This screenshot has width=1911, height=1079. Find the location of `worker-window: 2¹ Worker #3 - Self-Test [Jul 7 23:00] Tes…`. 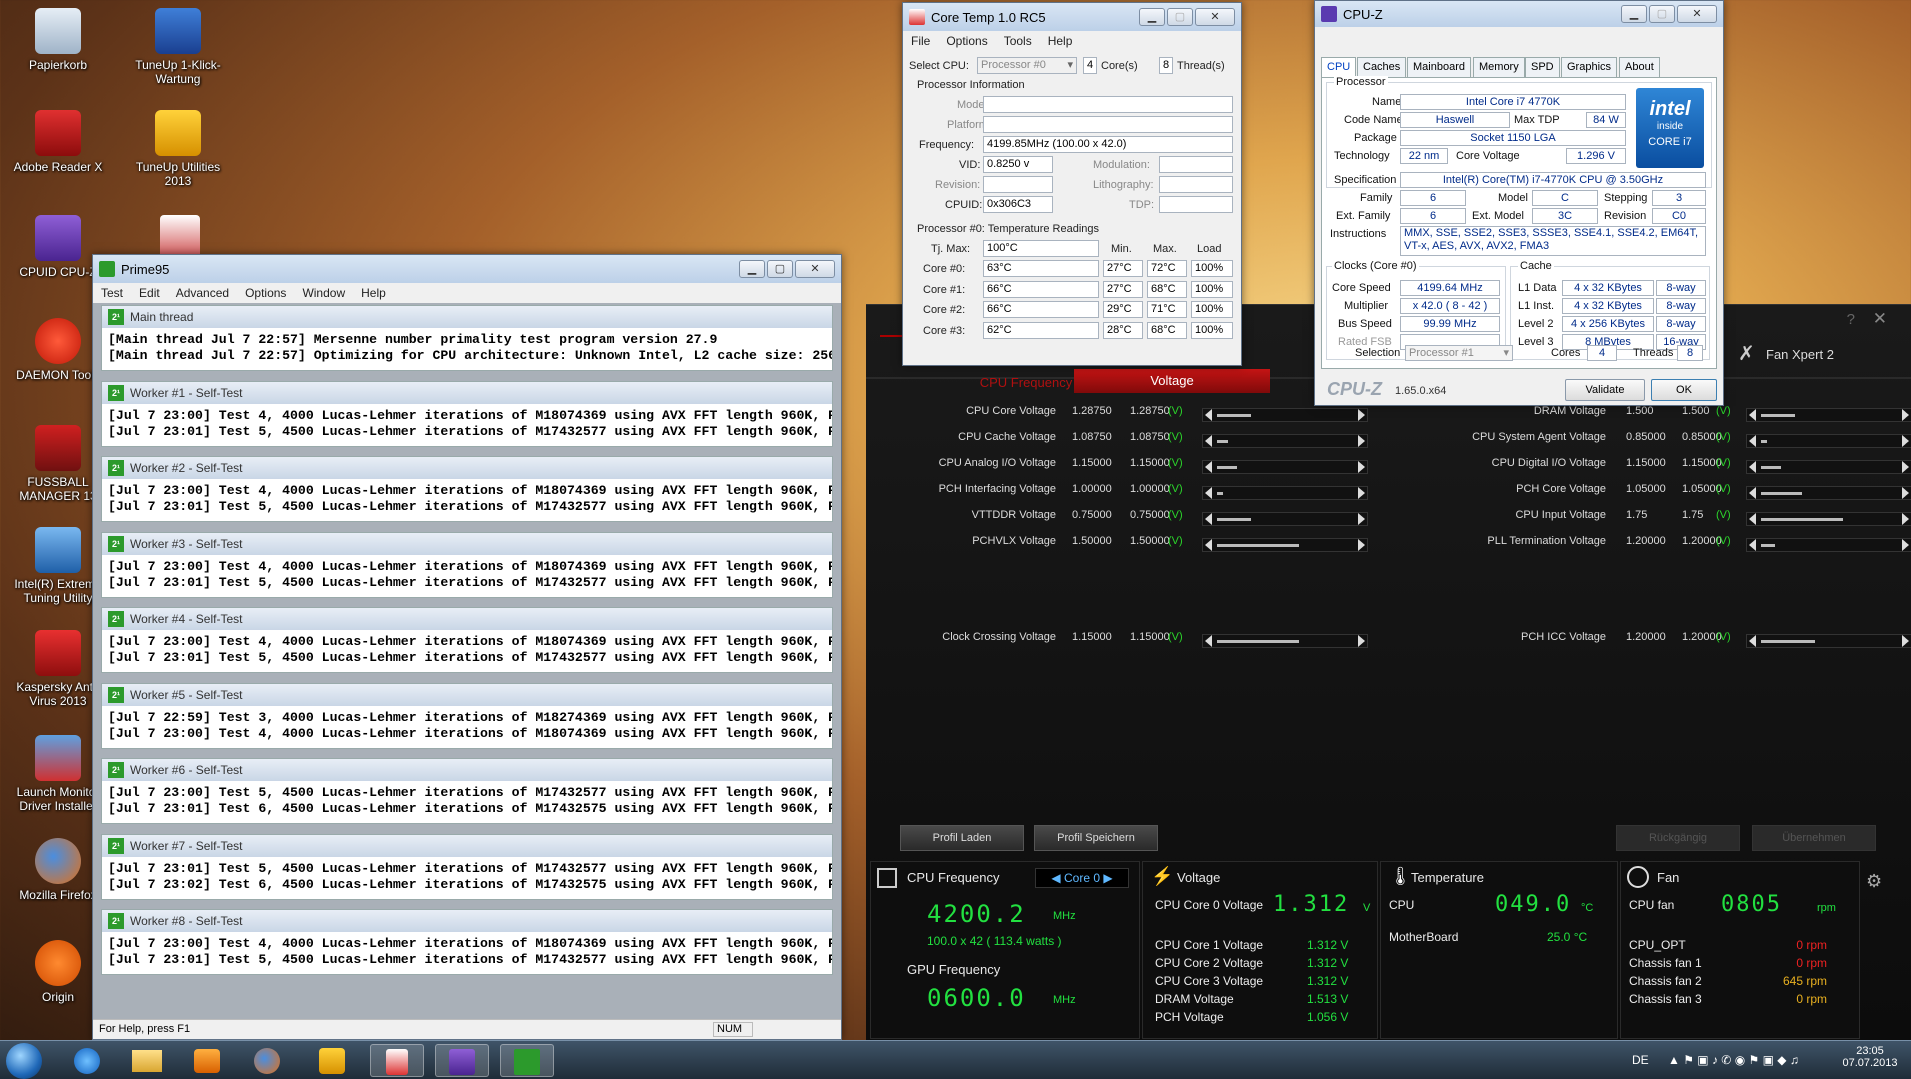

worker-window: 2¹ Worker #3 - Self-Test [Jul 7 23:00] Tes… is located at coordinates (467, 564).